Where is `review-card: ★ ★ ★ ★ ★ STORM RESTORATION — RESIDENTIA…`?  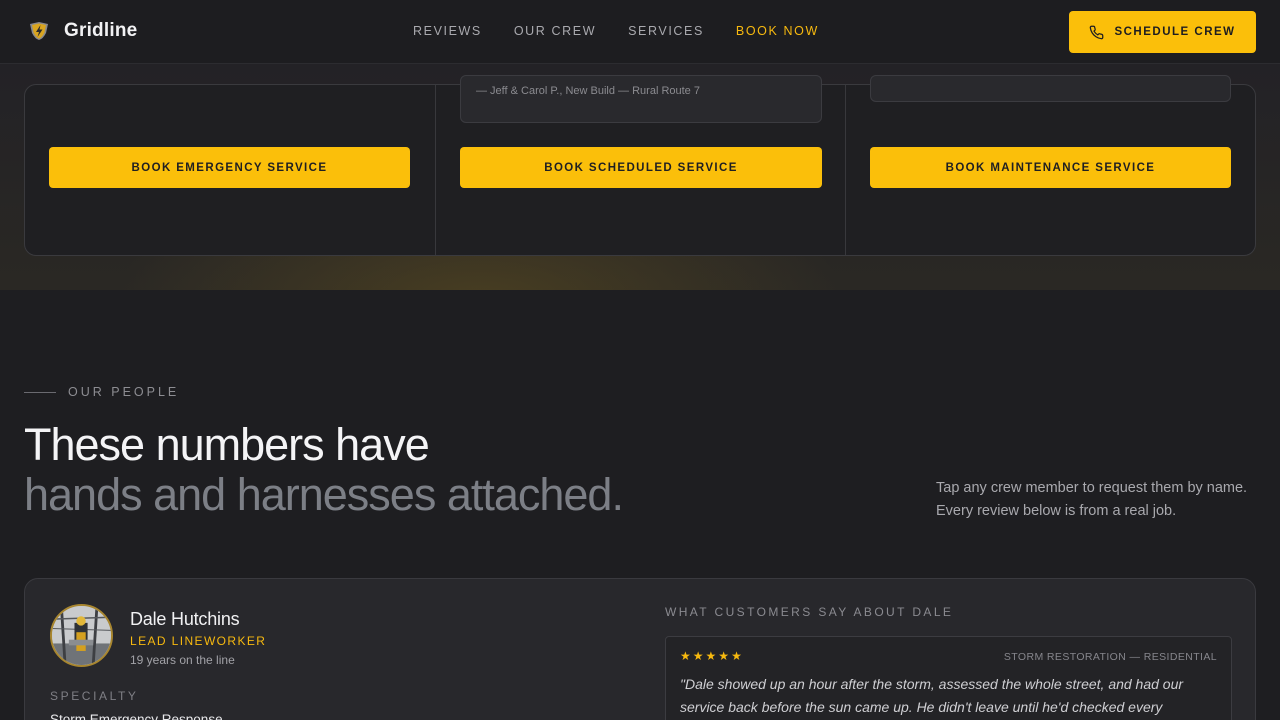
review-card: ★ ★ ★ ★ ★ STORM RESTORATION — RESIDENTIA… is located at coordinates (948, 678).